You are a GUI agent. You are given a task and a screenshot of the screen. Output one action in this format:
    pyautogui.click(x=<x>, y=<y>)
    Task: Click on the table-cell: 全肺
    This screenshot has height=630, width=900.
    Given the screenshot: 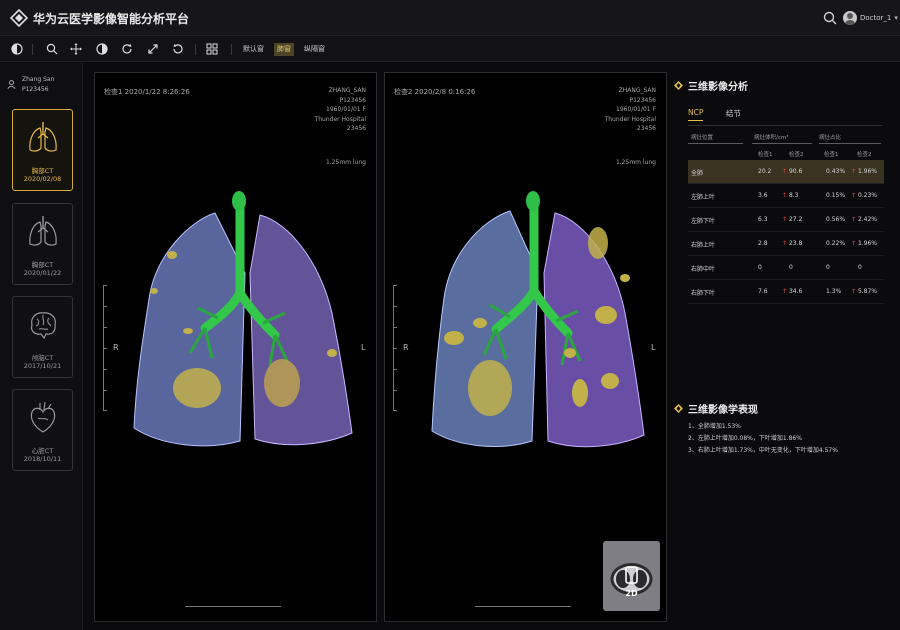 What is the action you would take?
    pyautogui.click(x=697, y=172)
    